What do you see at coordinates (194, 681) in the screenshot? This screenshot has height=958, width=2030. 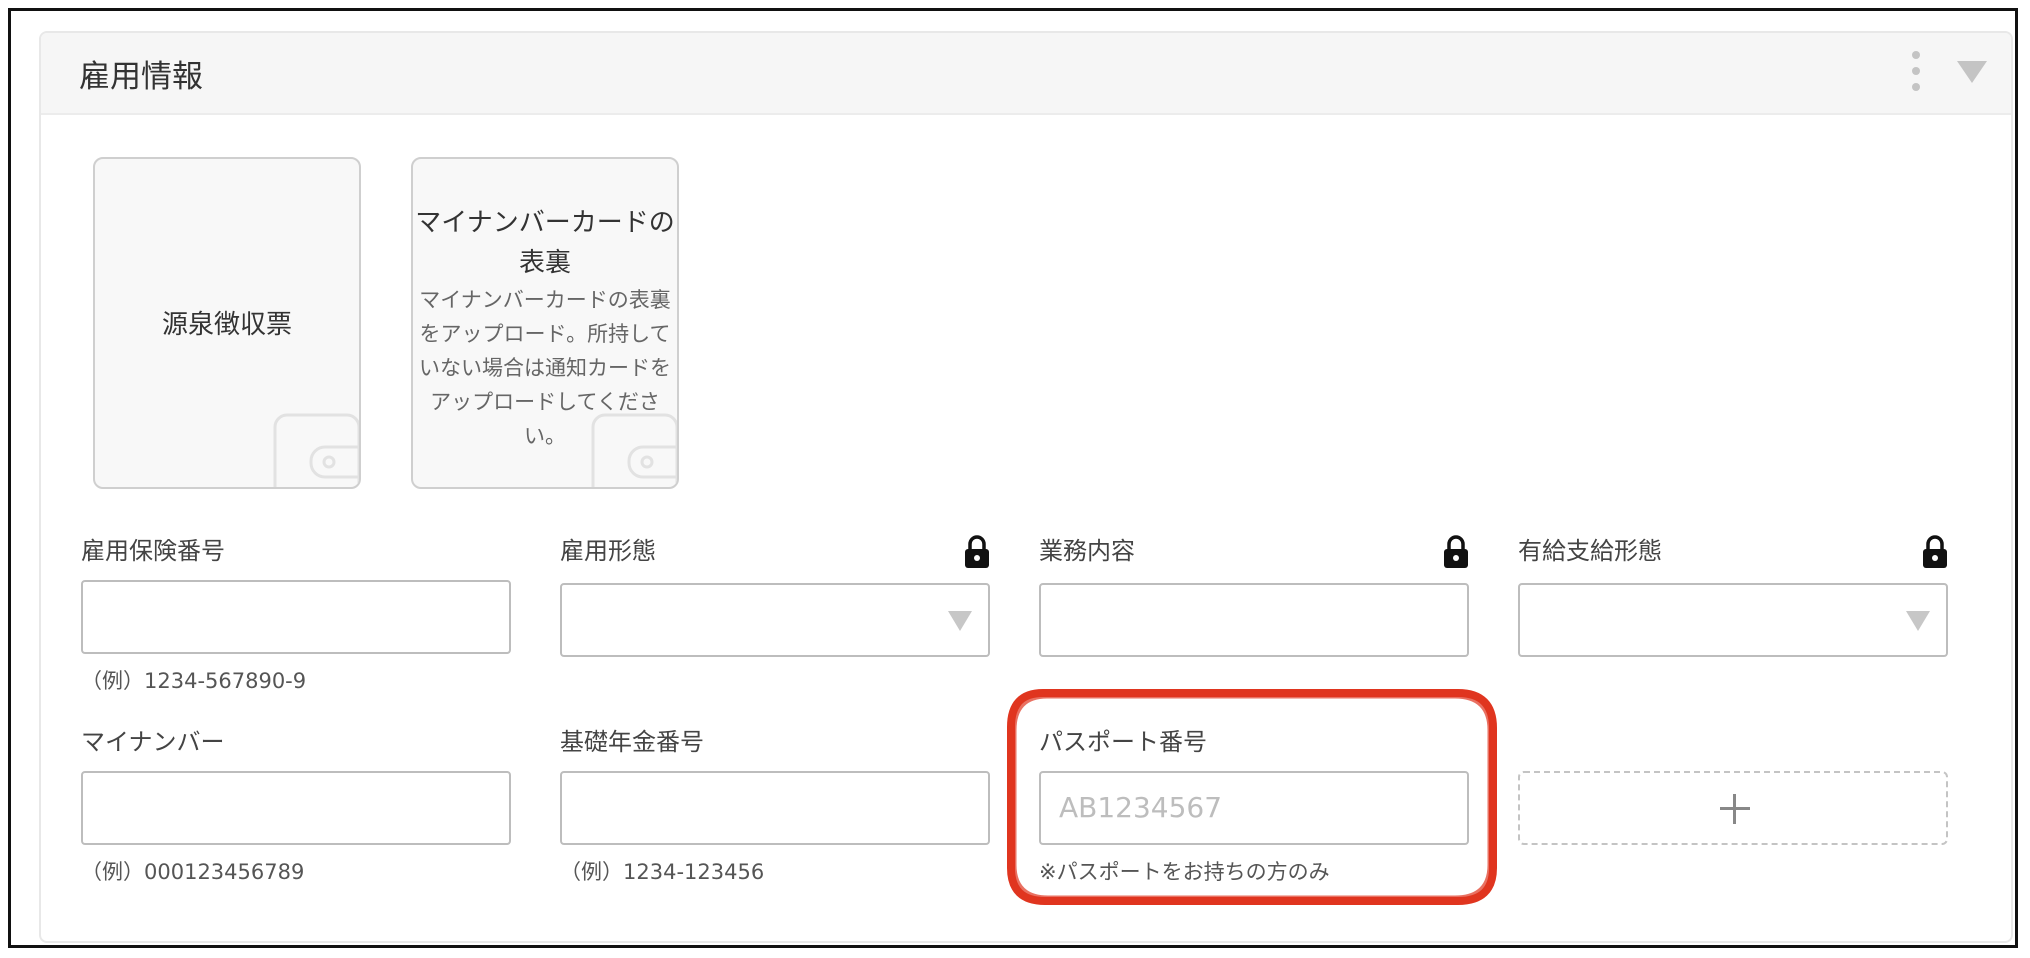 I see `field-hint: （例）1234-567890-9` at bounding box center [194, 681].